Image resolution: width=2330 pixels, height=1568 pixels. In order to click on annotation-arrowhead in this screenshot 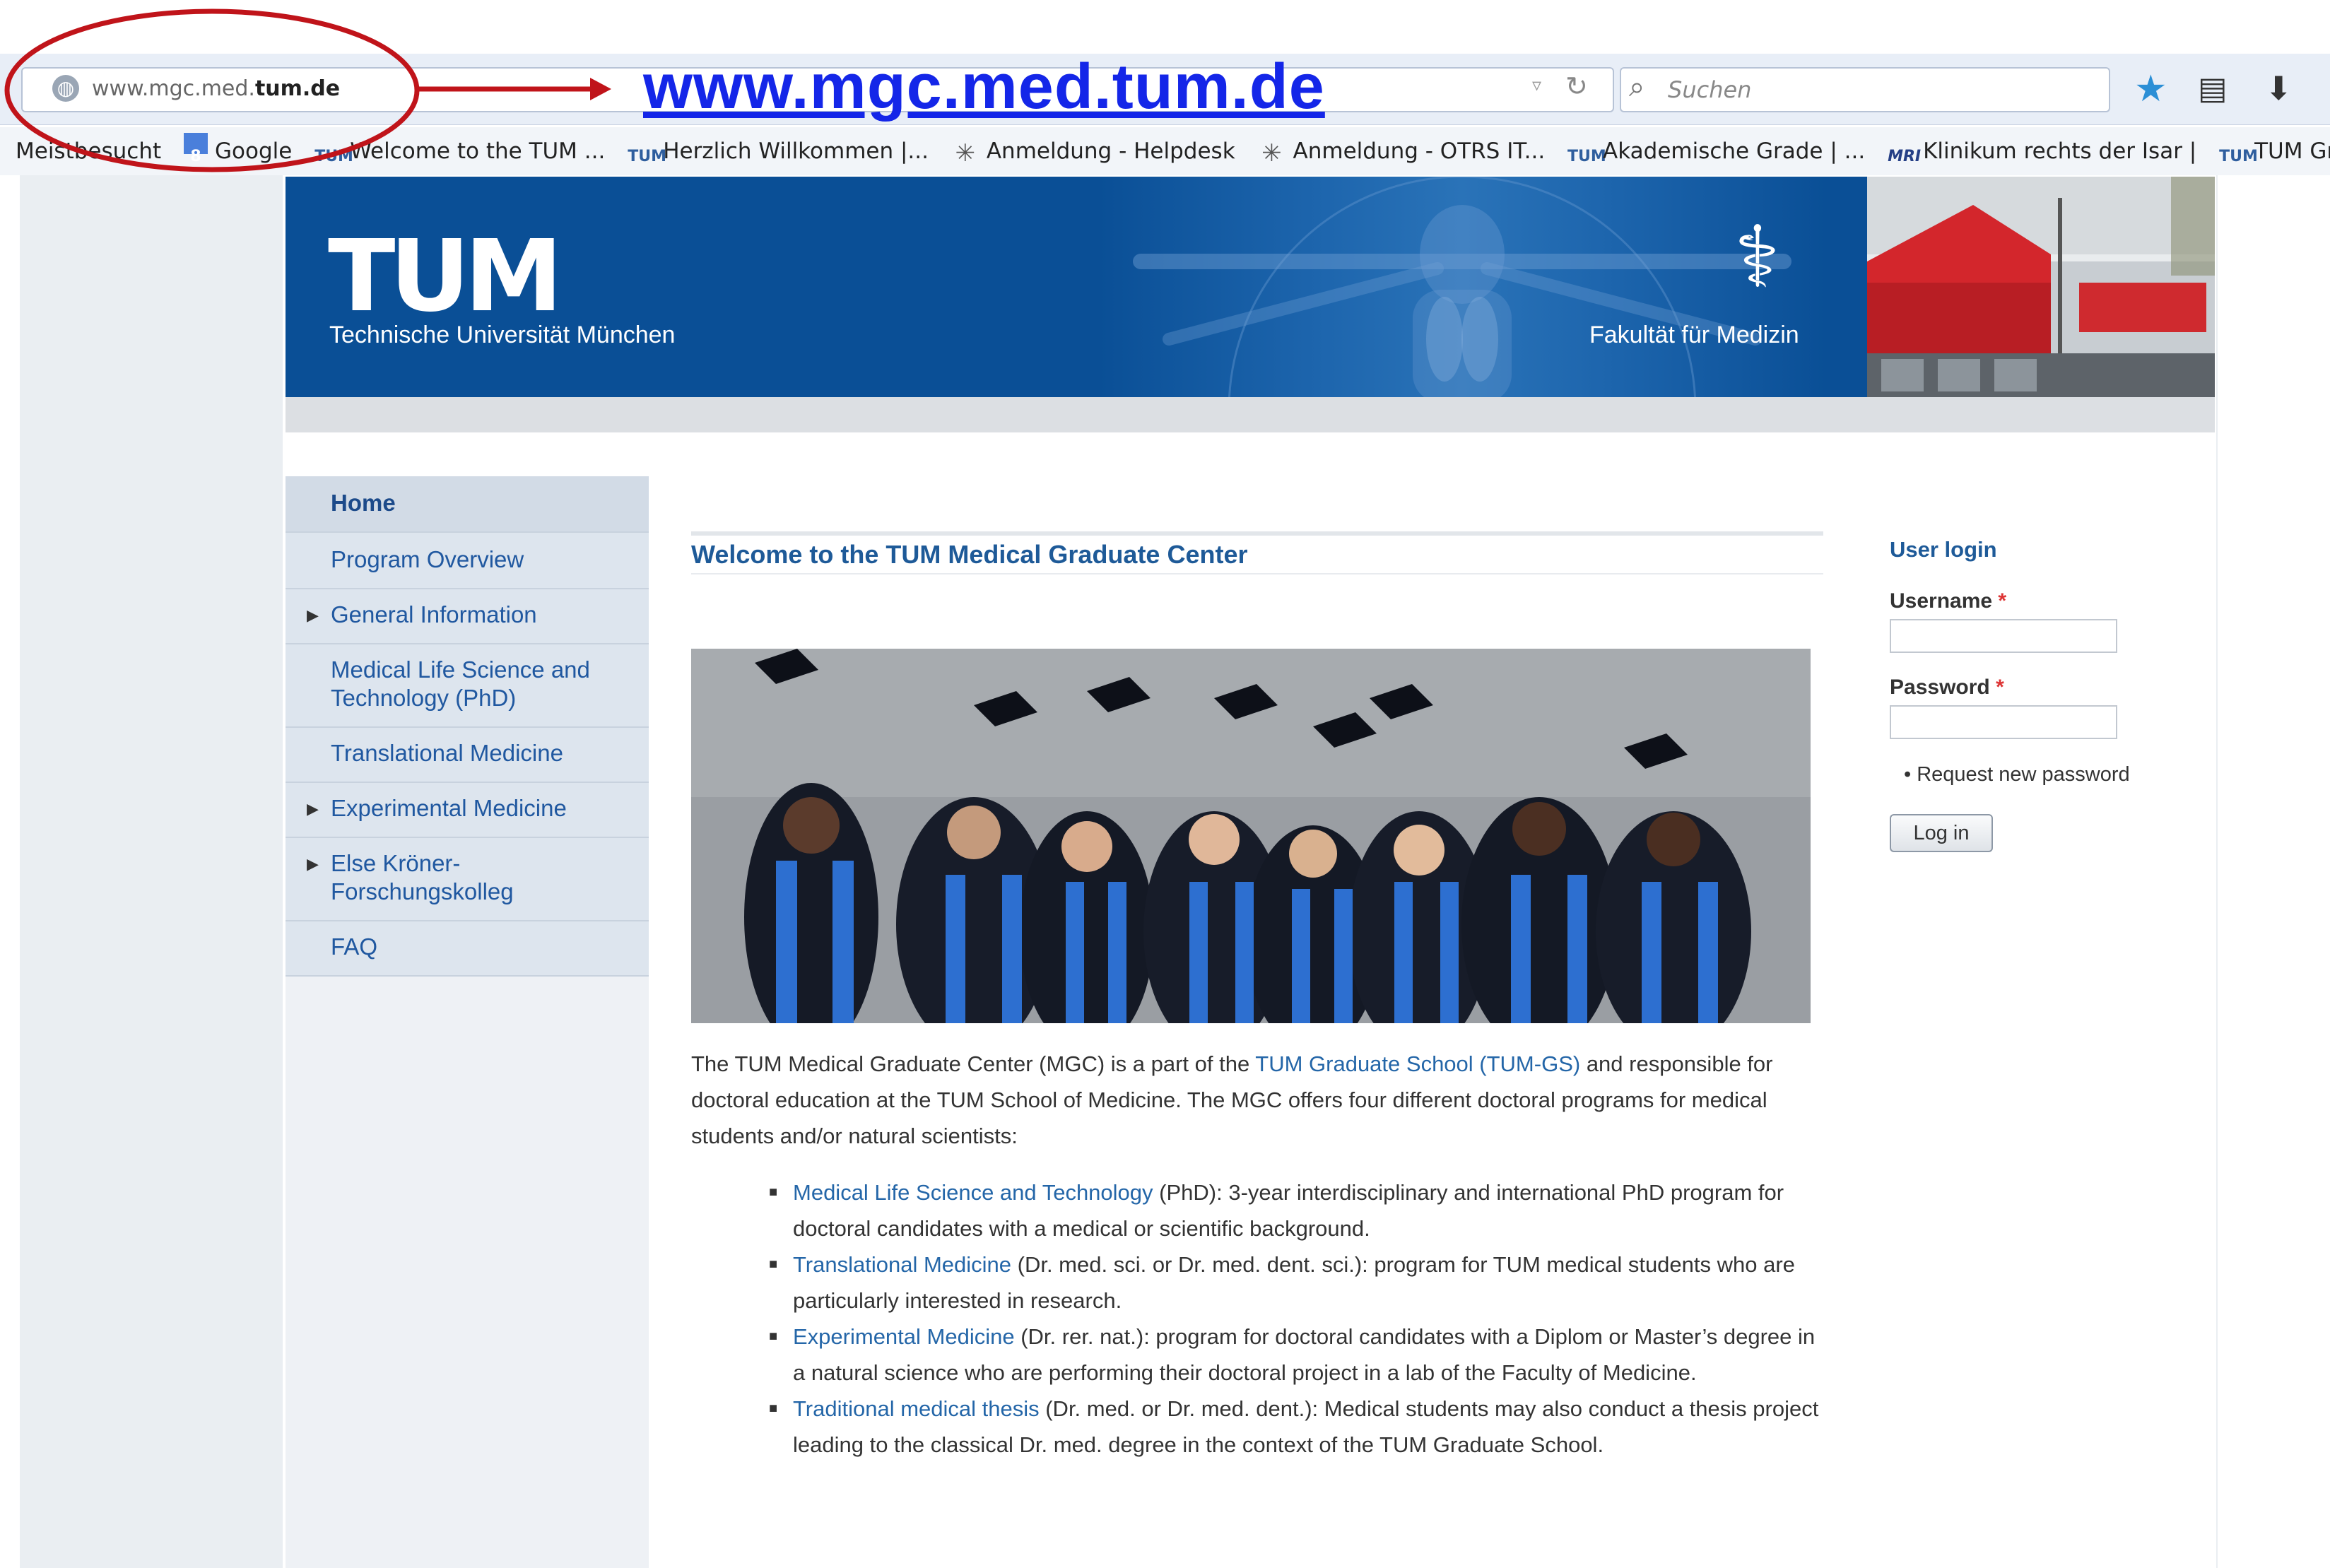, I will do `click(600, 89)`.